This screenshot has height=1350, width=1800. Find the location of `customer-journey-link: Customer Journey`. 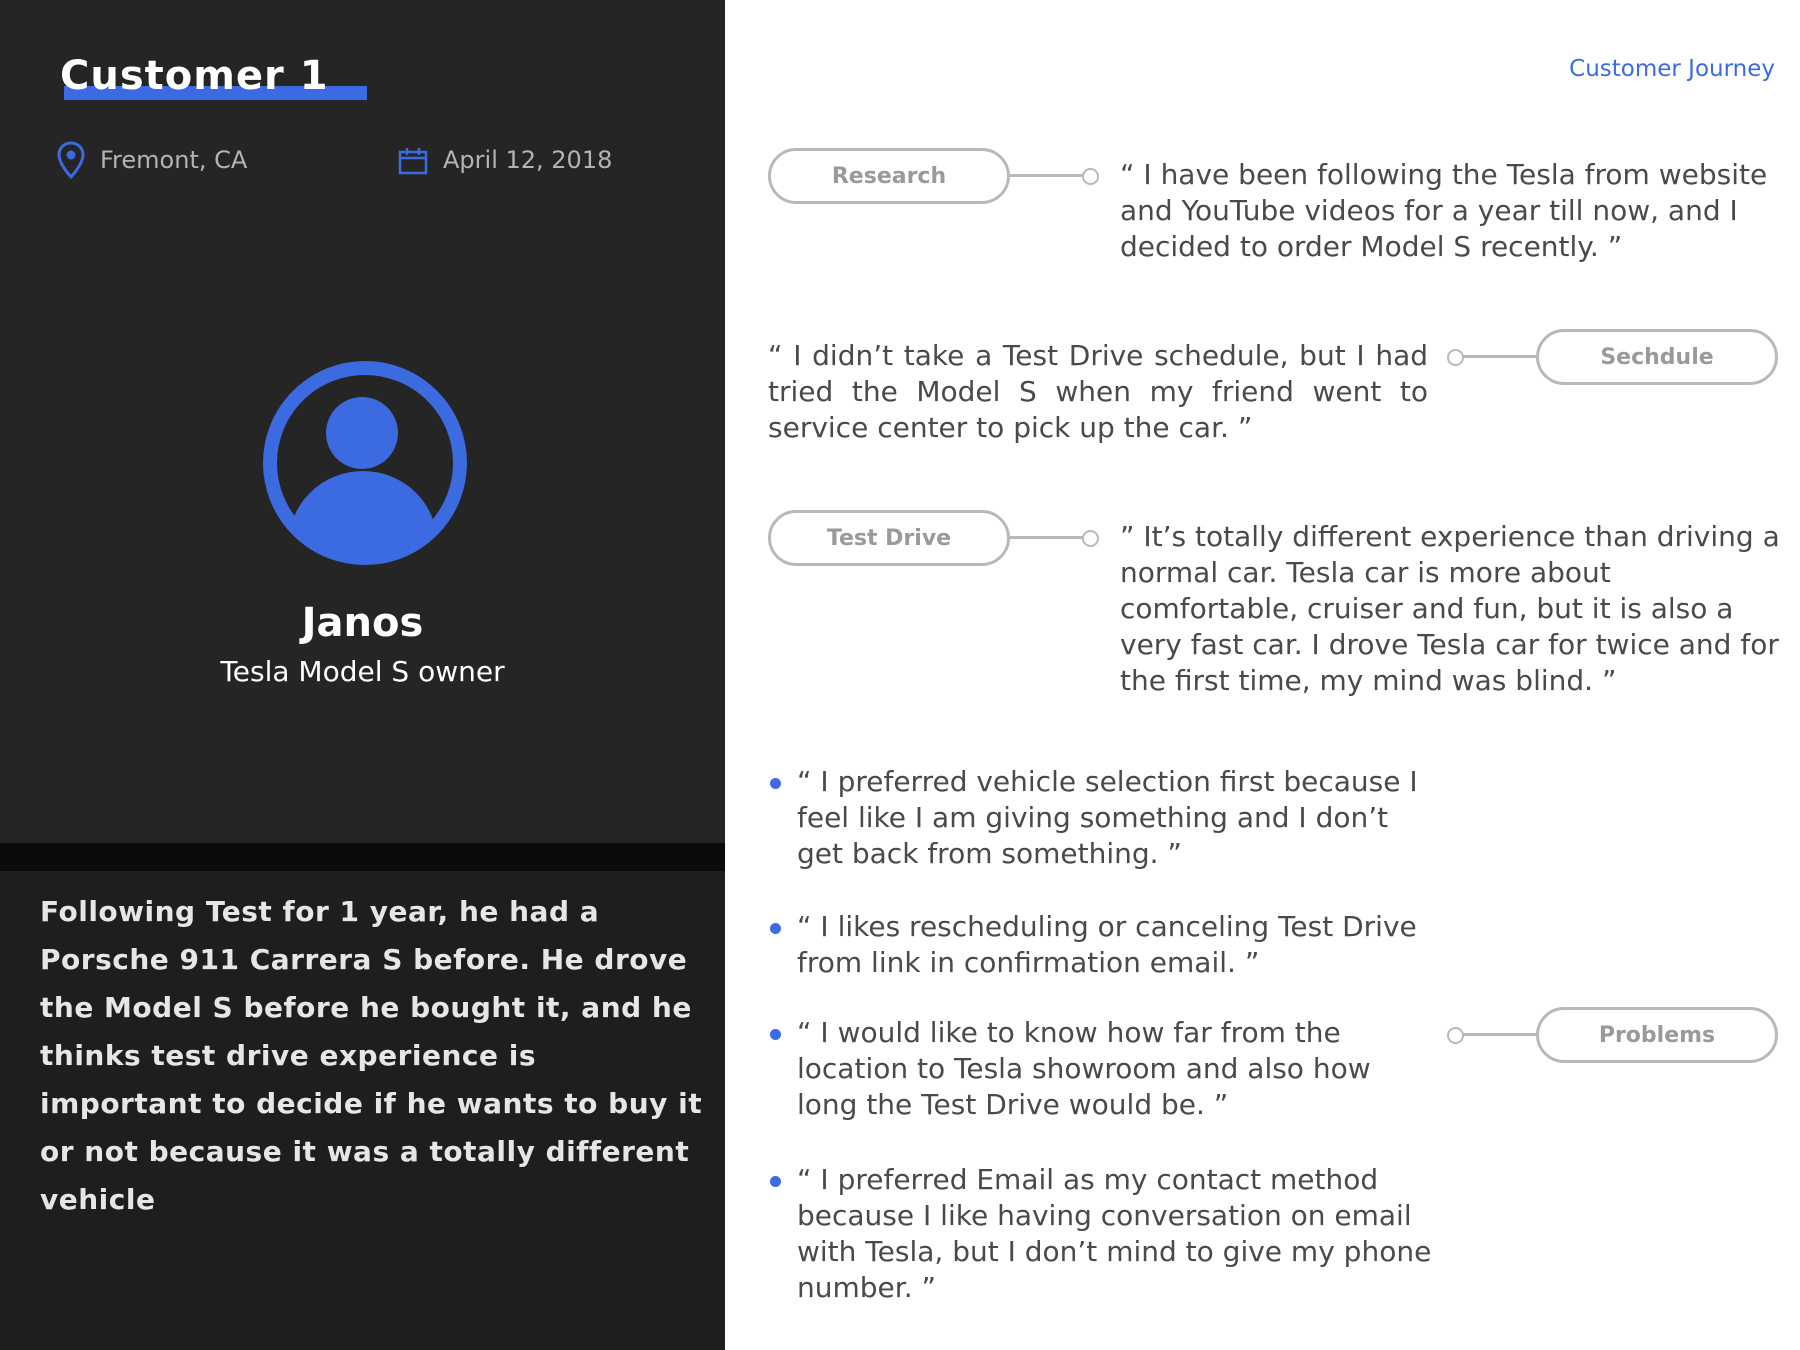

customer-journey-link: Customer Journey is located at coordinates (1672, 69).